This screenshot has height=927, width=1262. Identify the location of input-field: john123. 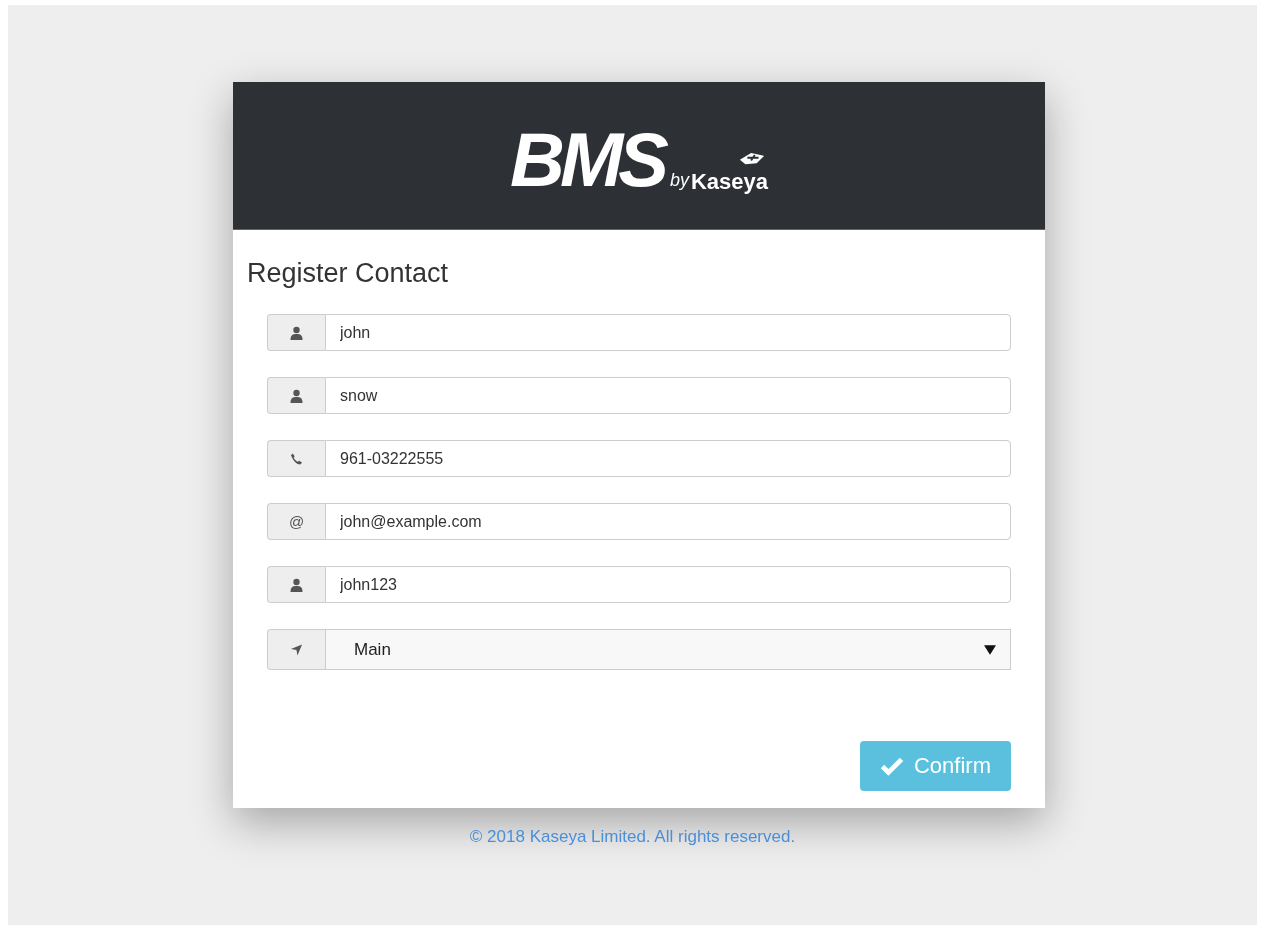
(668, 584).